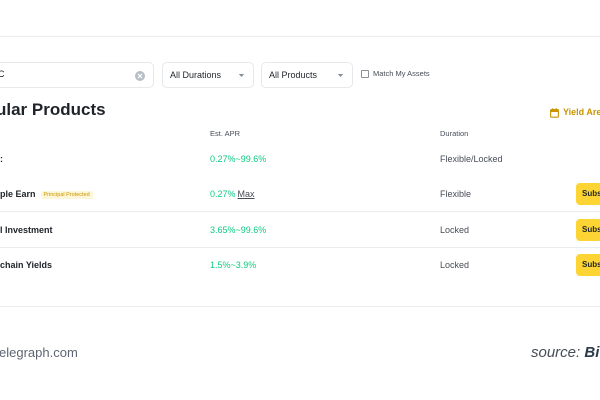 This screenshot has width=600, height=400. What do you see at coordinates (365, 74) in the screenshot?
I see `checkbox-icon` at bounding box center [365, 74].